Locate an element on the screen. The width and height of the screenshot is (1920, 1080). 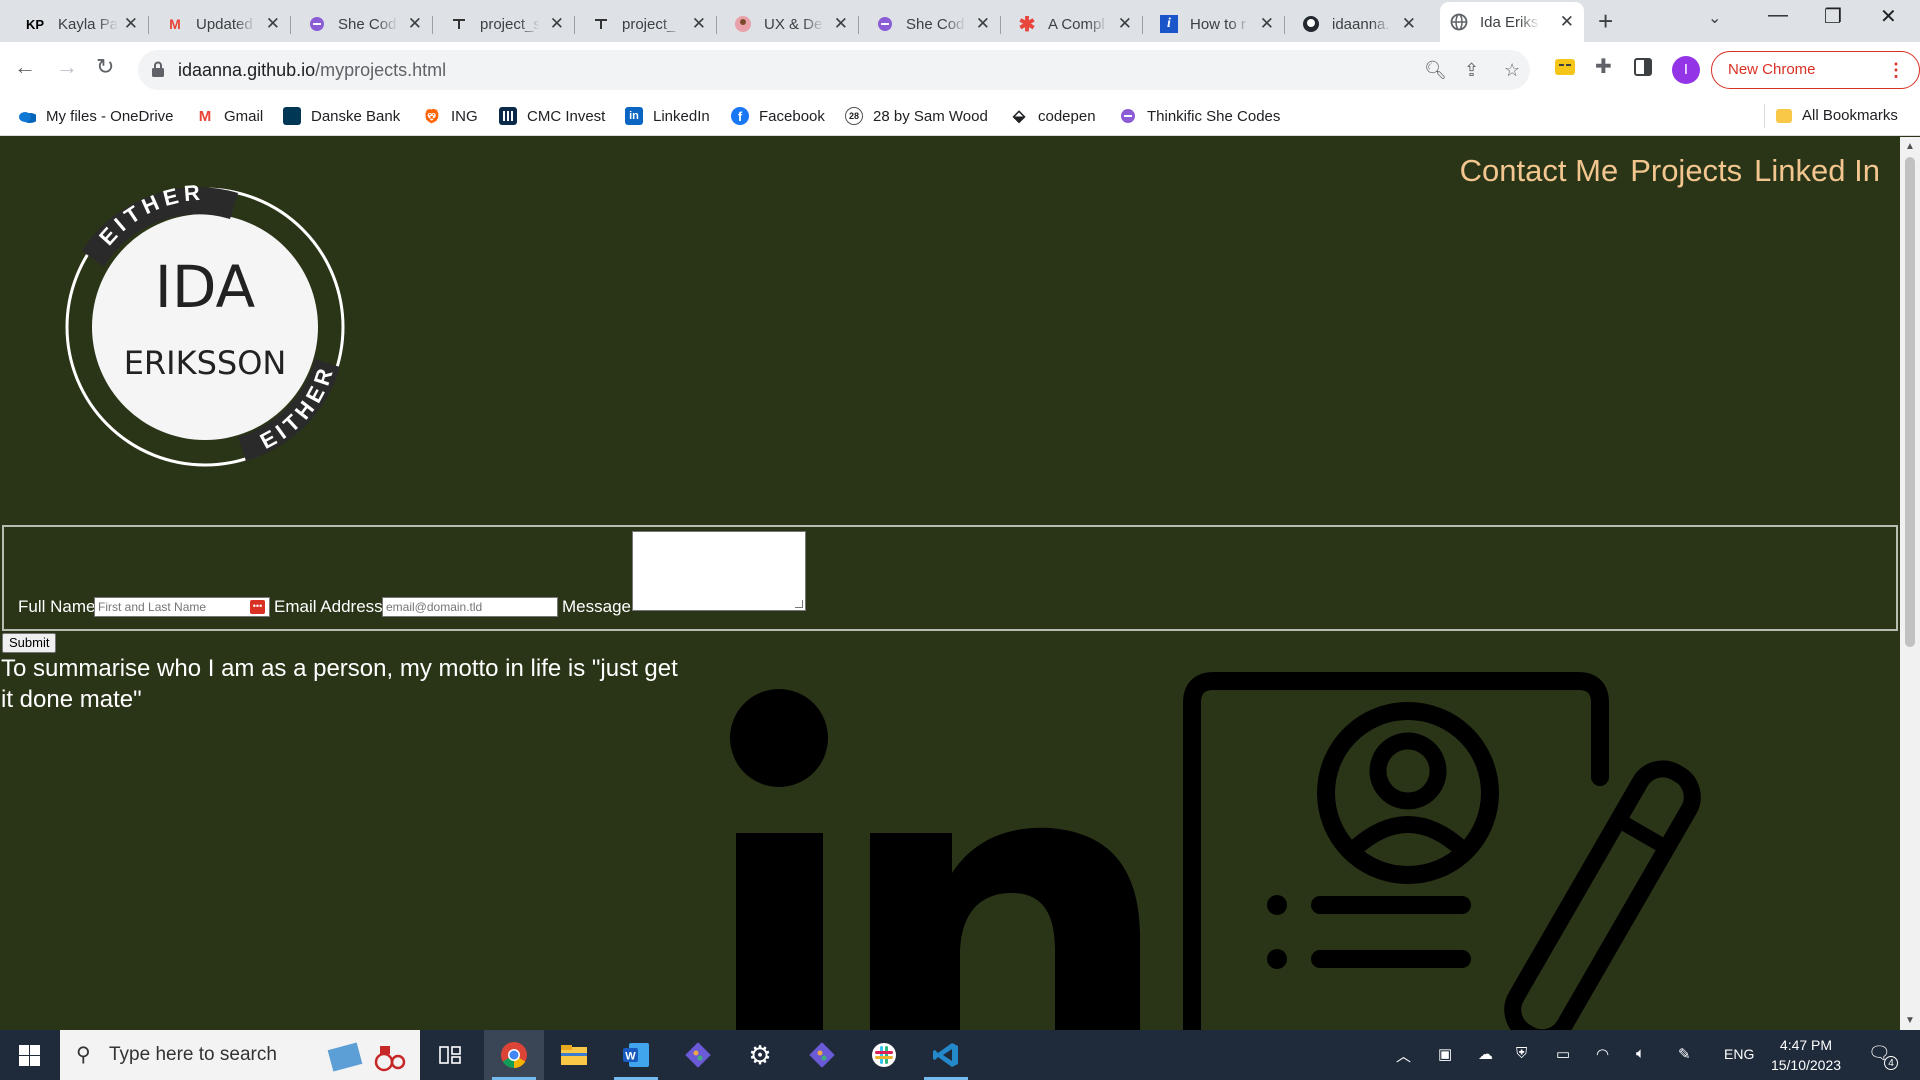
ing-icon: 🦁︎ is located at coordinates (432, 115).